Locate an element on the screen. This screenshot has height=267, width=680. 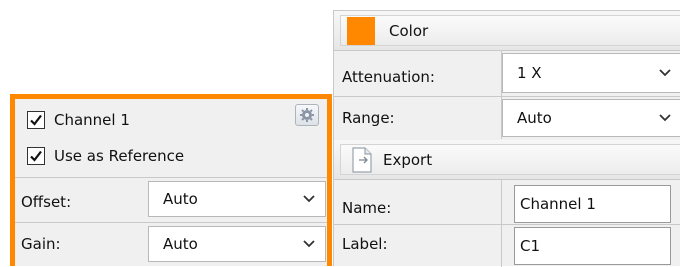
color-section-header: Color is located at coordinates (507, 31).